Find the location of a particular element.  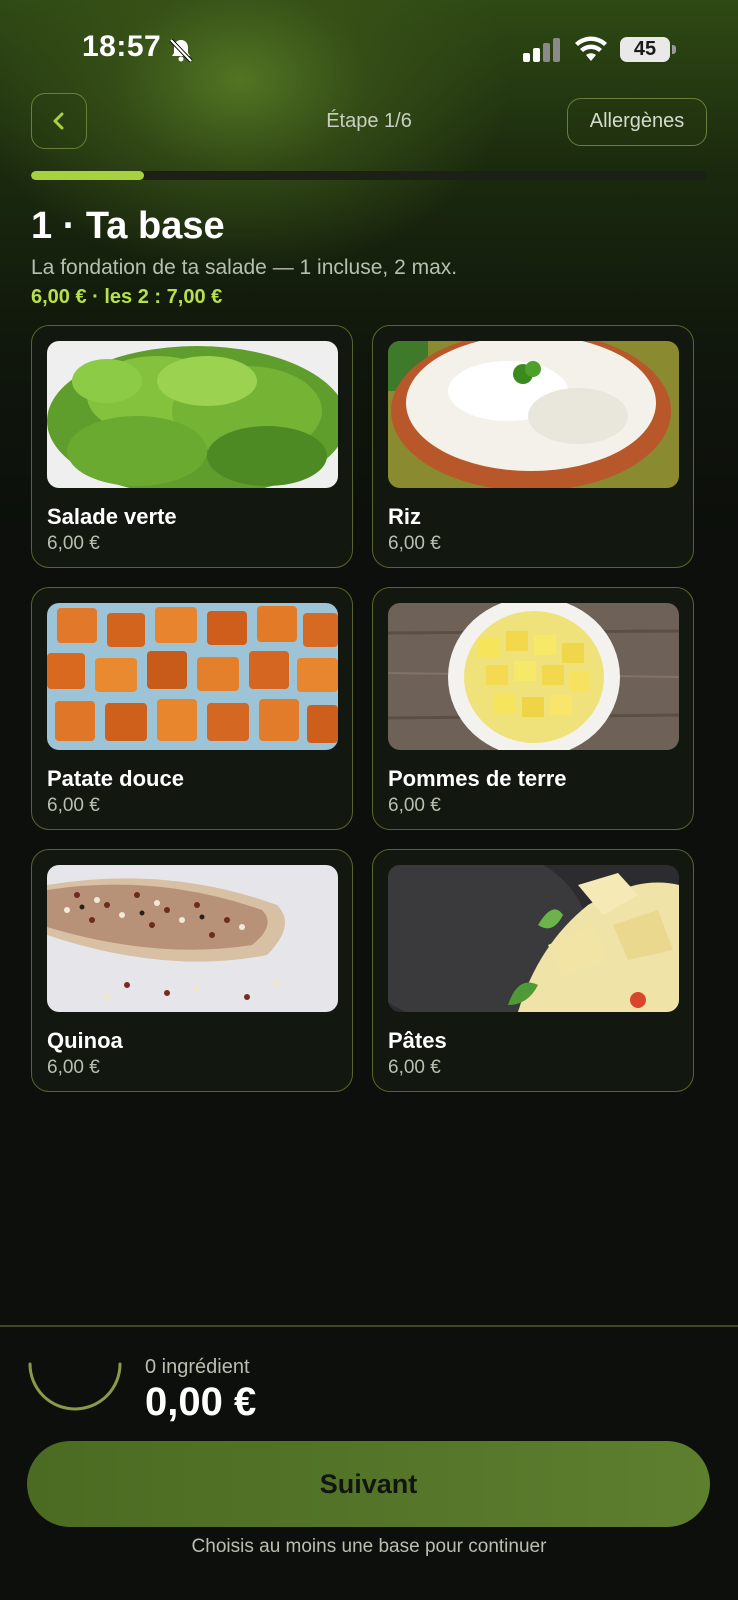

option-name: Patate douce is located at coordinates (115, 778).